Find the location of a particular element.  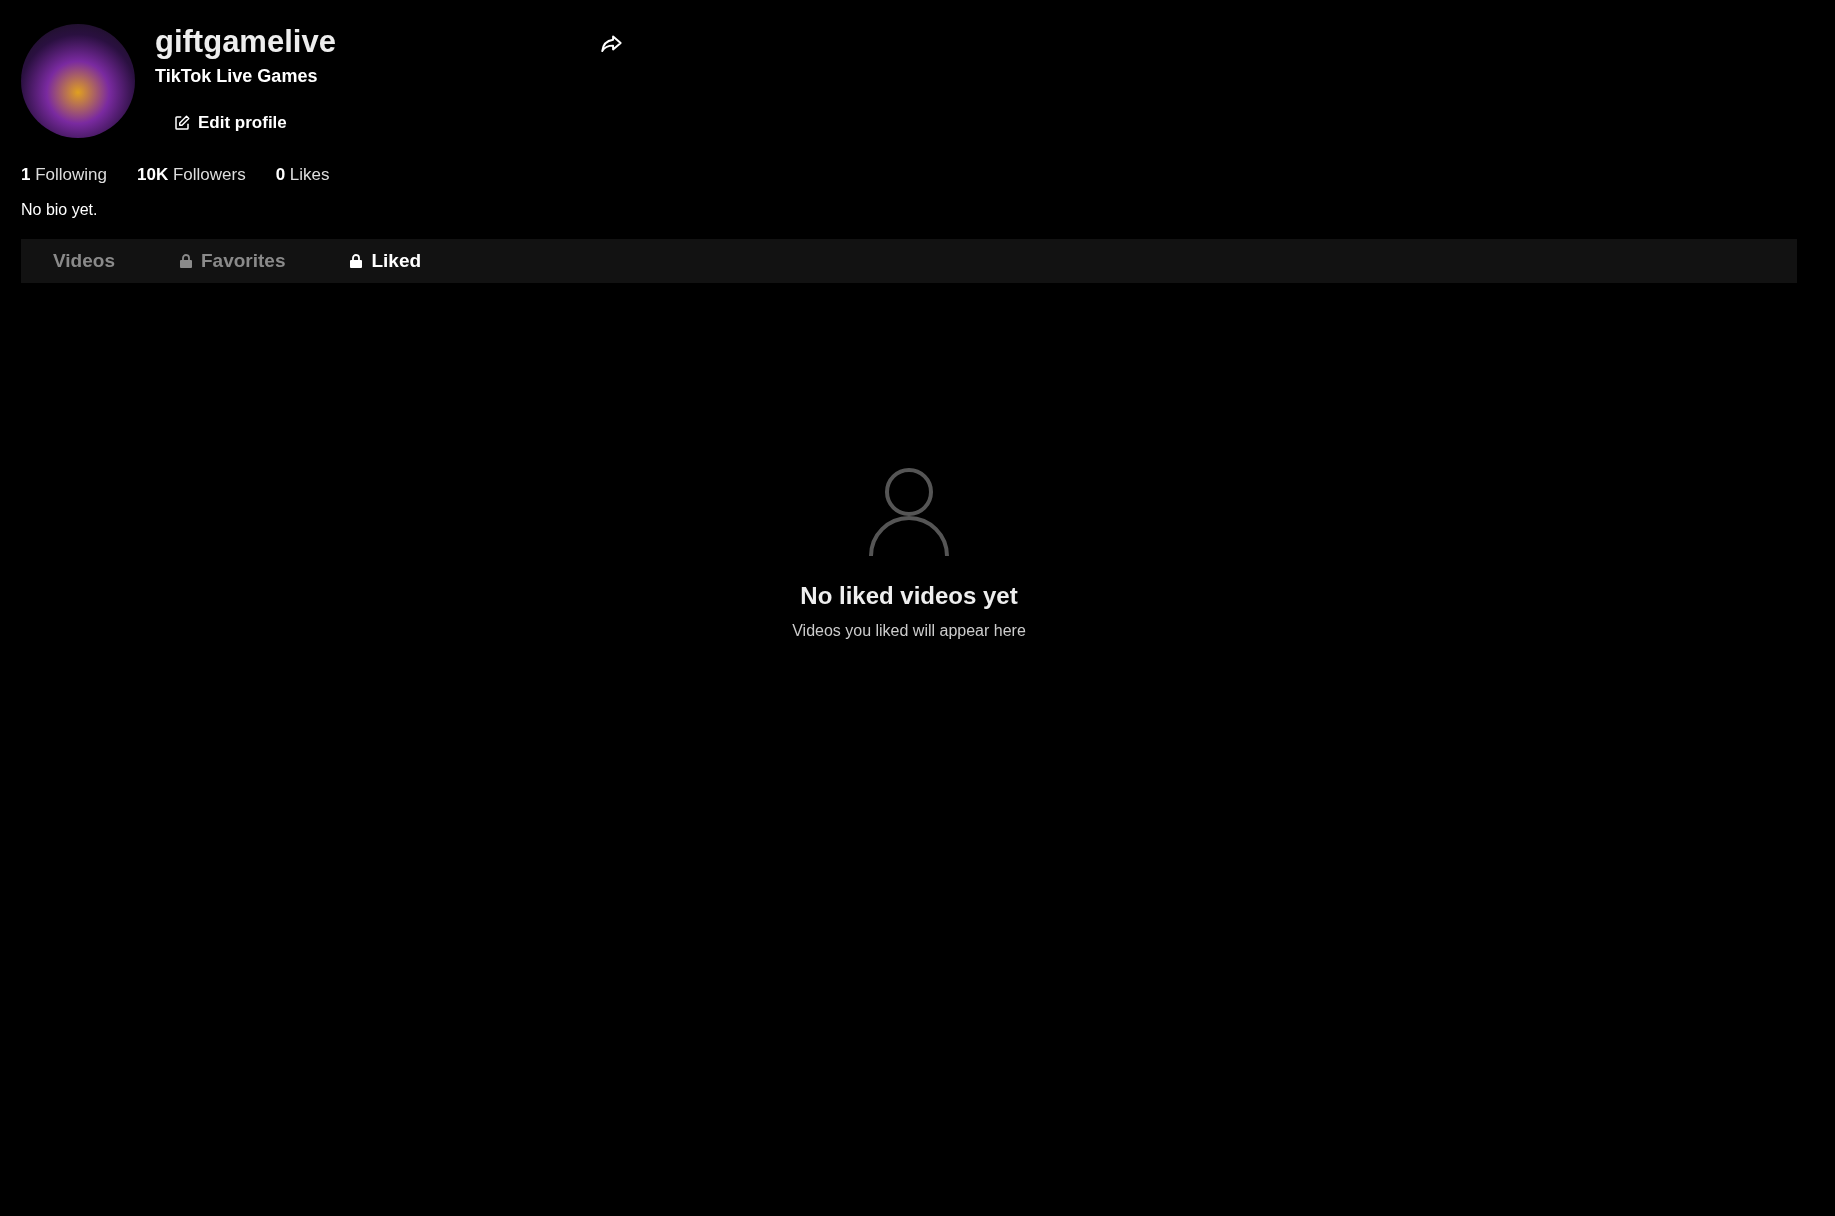

edit-icon is located at coordinates (182, 123).